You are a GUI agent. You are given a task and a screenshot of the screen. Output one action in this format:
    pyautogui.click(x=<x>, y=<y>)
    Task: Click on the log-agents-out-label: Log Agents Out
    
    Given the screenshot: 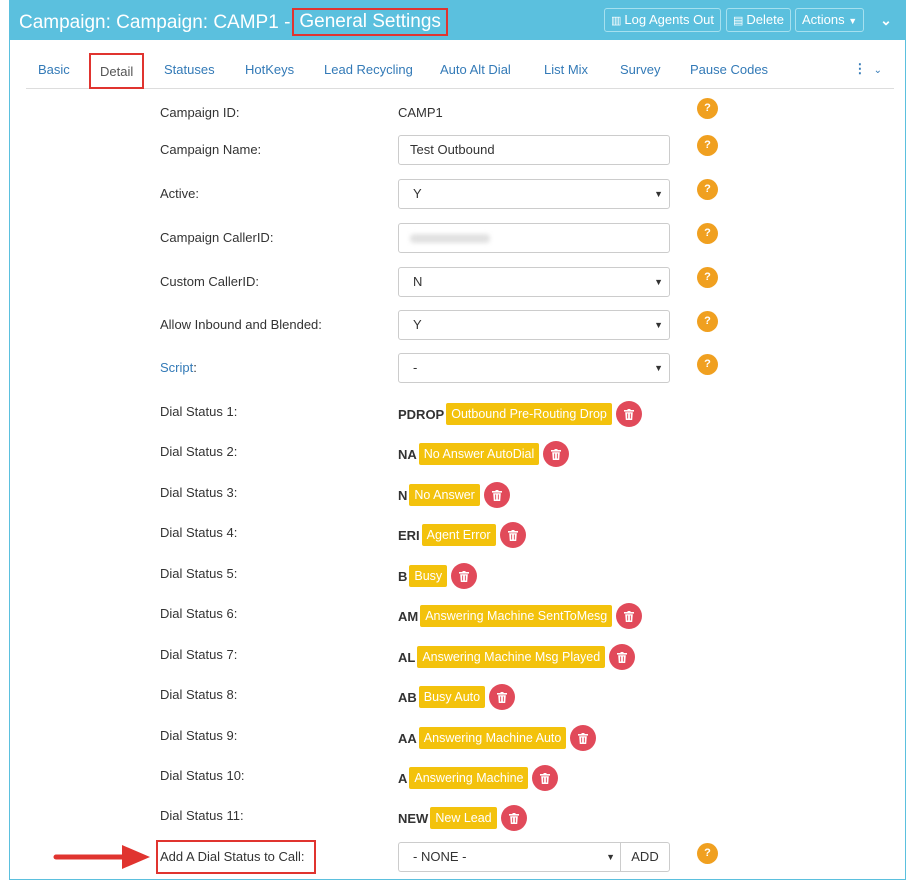 What is the action you would take?
    pyautogui.click(x=669, y=19)
    